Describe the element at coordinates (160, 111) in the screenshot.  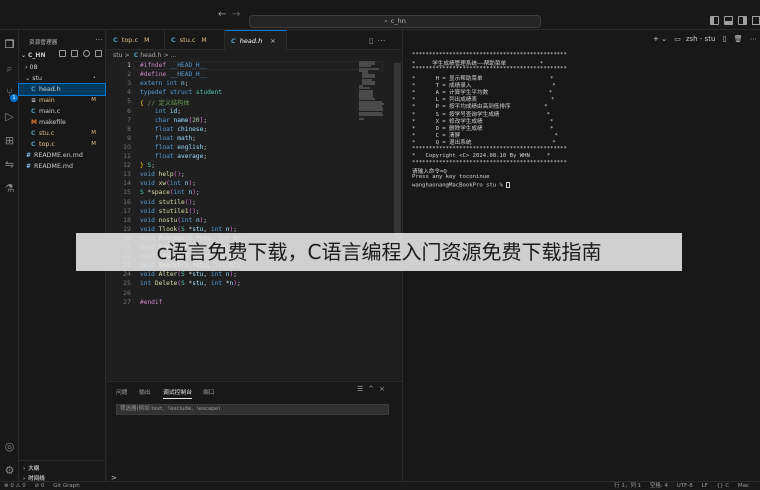
I see `code-line: int id;` at that location.